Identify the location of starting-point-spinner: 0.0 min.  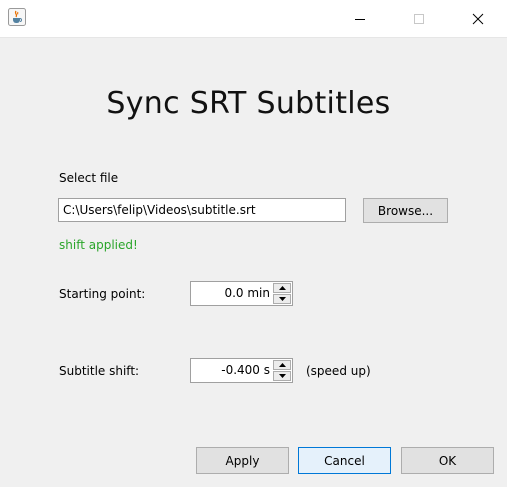
(241, 293).